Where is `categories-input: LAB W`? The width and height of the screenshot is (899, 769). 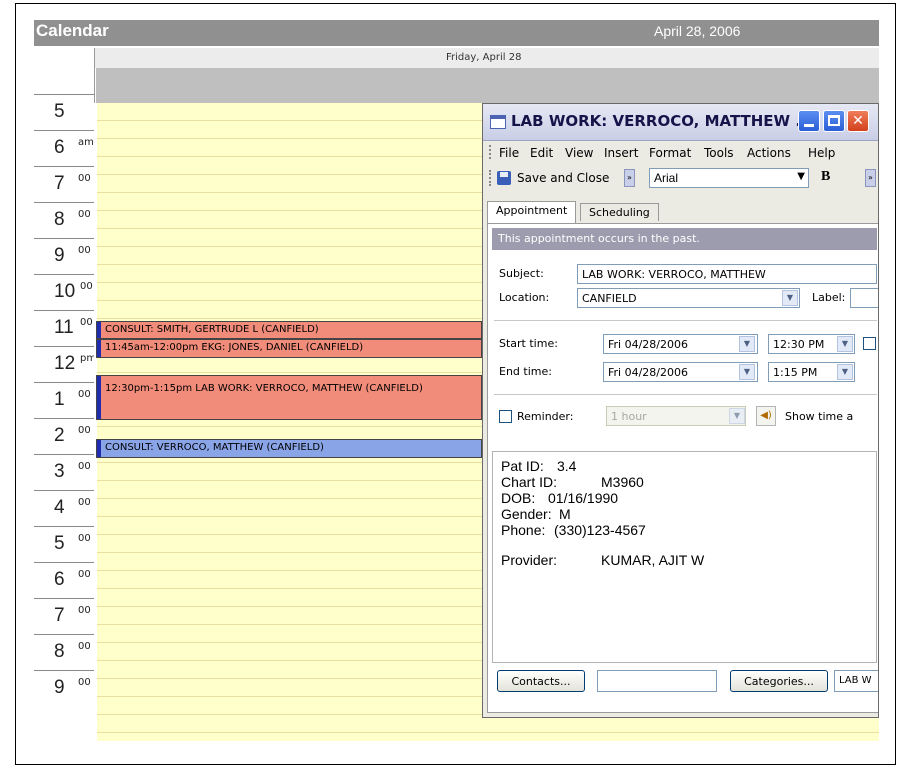 categories-input: LAB W is located at coordinates (856, 681).